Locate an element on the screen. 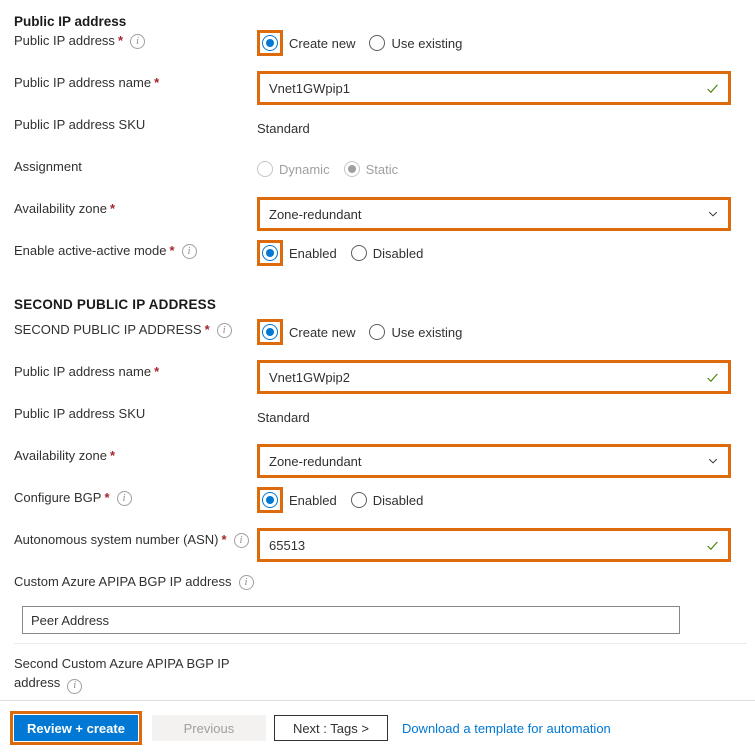 Image resolution: width=755 pixels, height=755 pixels. highlight-box: Vnet1GWpip1 is located at coordinates (494, 88).